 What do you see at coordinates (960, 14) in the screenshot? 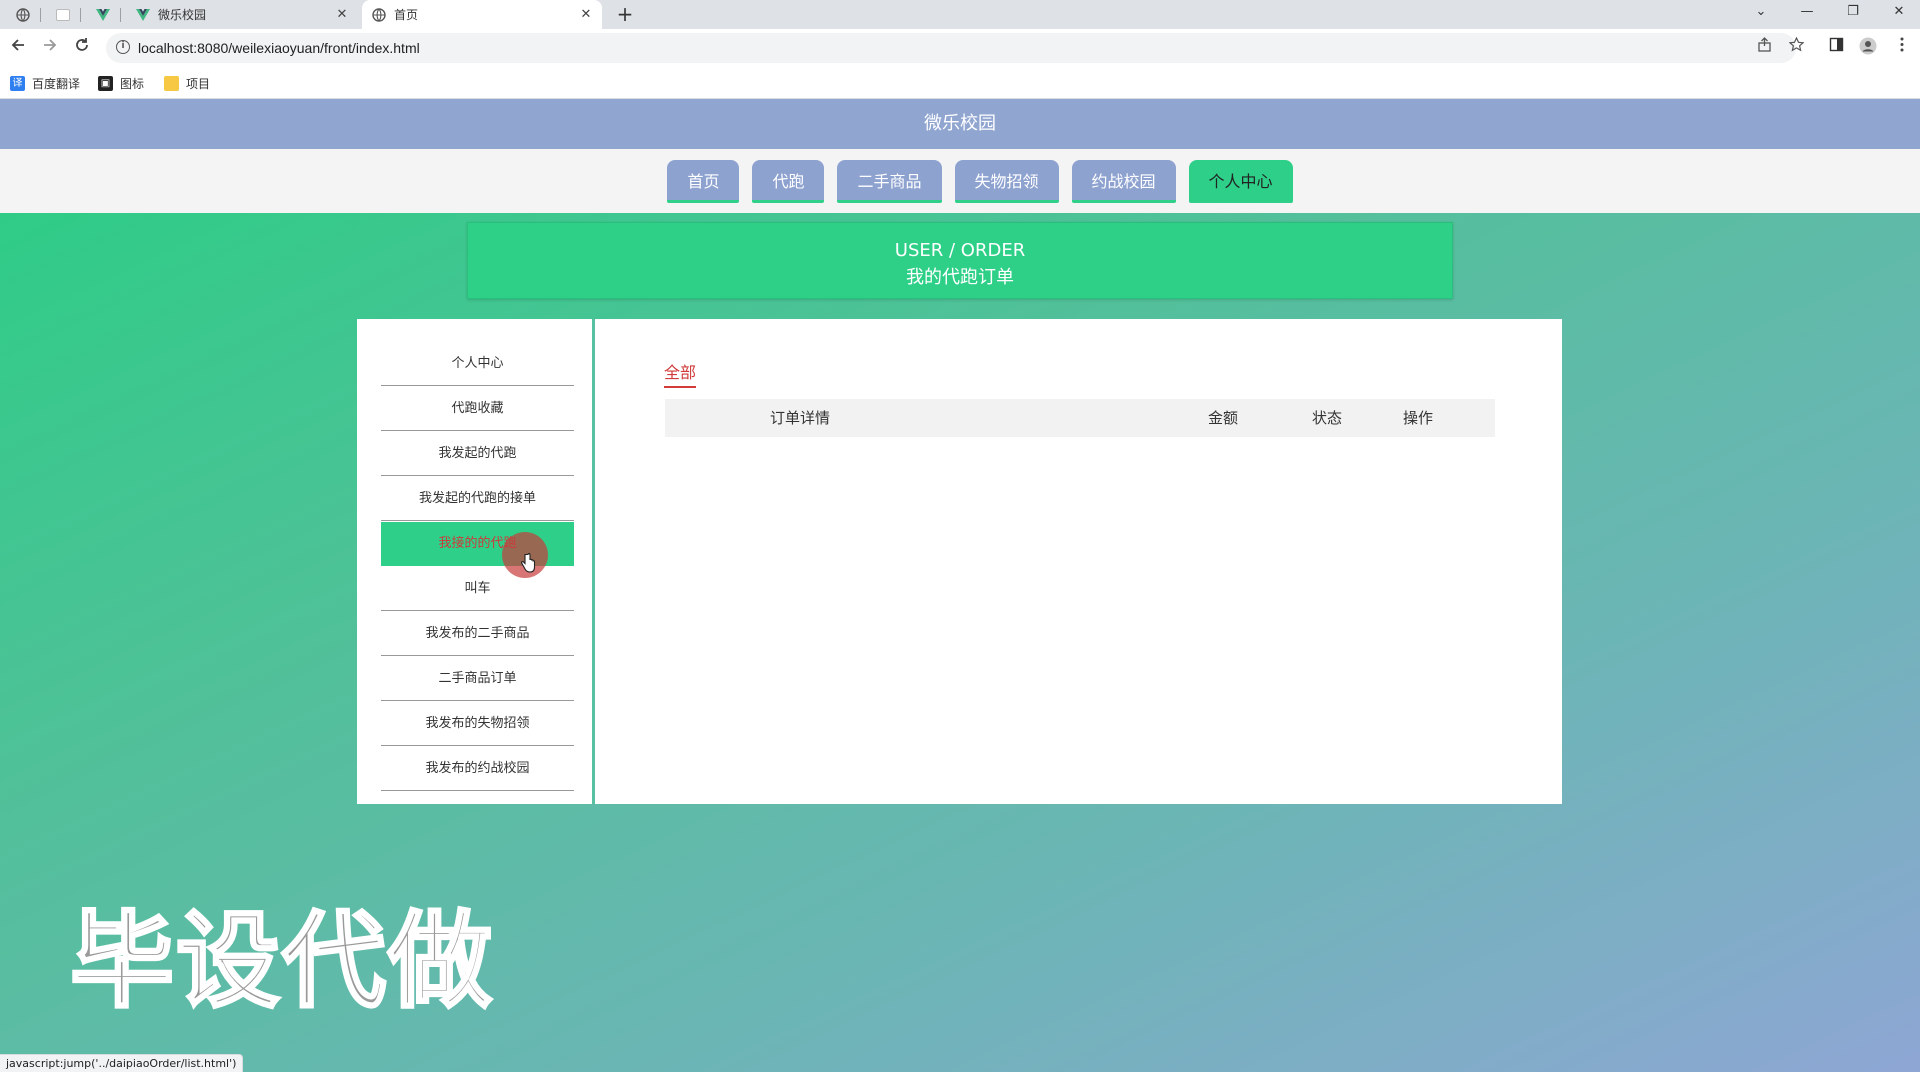
I see `browser-tab-strip: 微乐校园 ✕ 首页 ✕ + ⌄ — ❐ ✕` at bounding box center [960, 14].